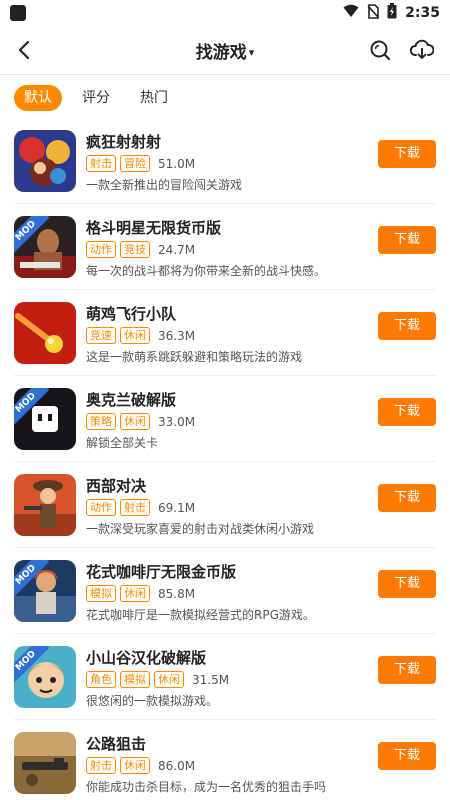 This screenshot has width=450, height=800. I want to click on battery-icon, so click(392, 13).